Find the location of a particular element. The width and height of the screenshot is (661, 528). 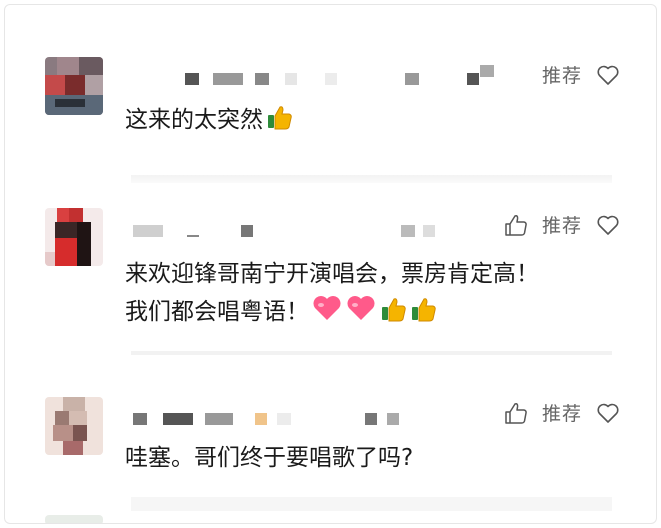

comment-text-line: 我们都会唱粤语！ is located at coordinates (332, 312).